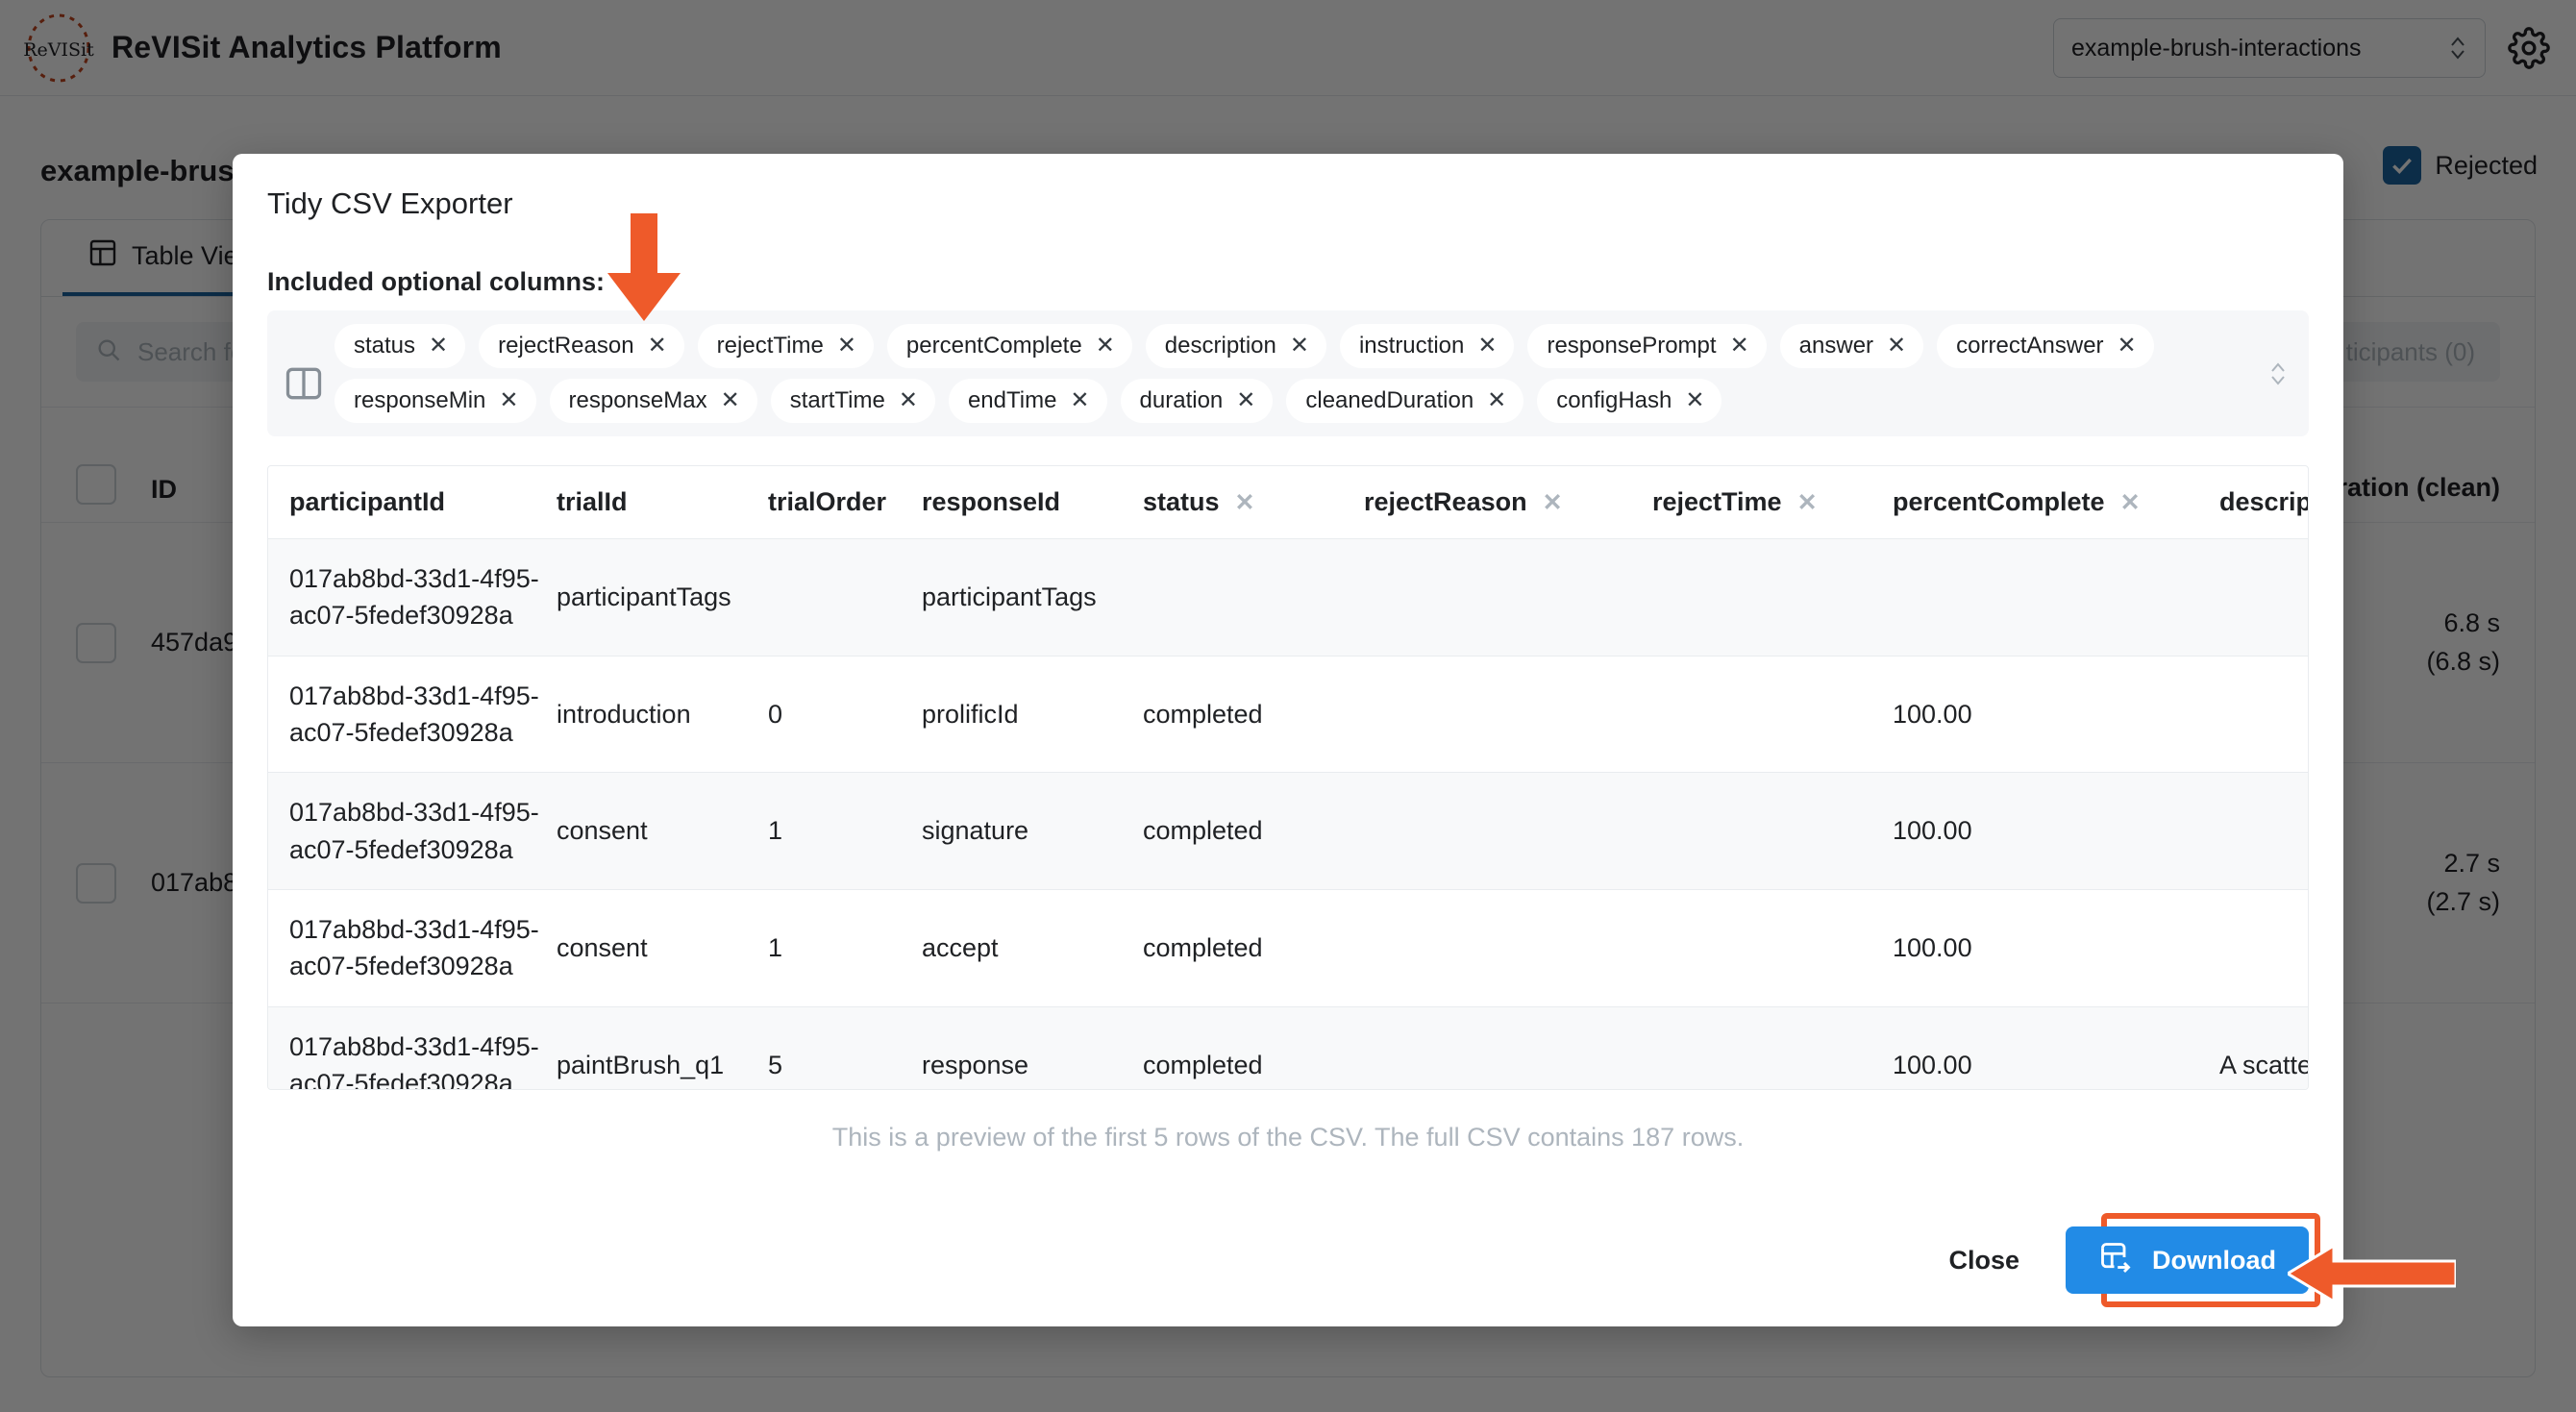  Describe the element at coordinates (566, 346) in the screenshot. I see `column-pill-label: rejectReason` at that location.